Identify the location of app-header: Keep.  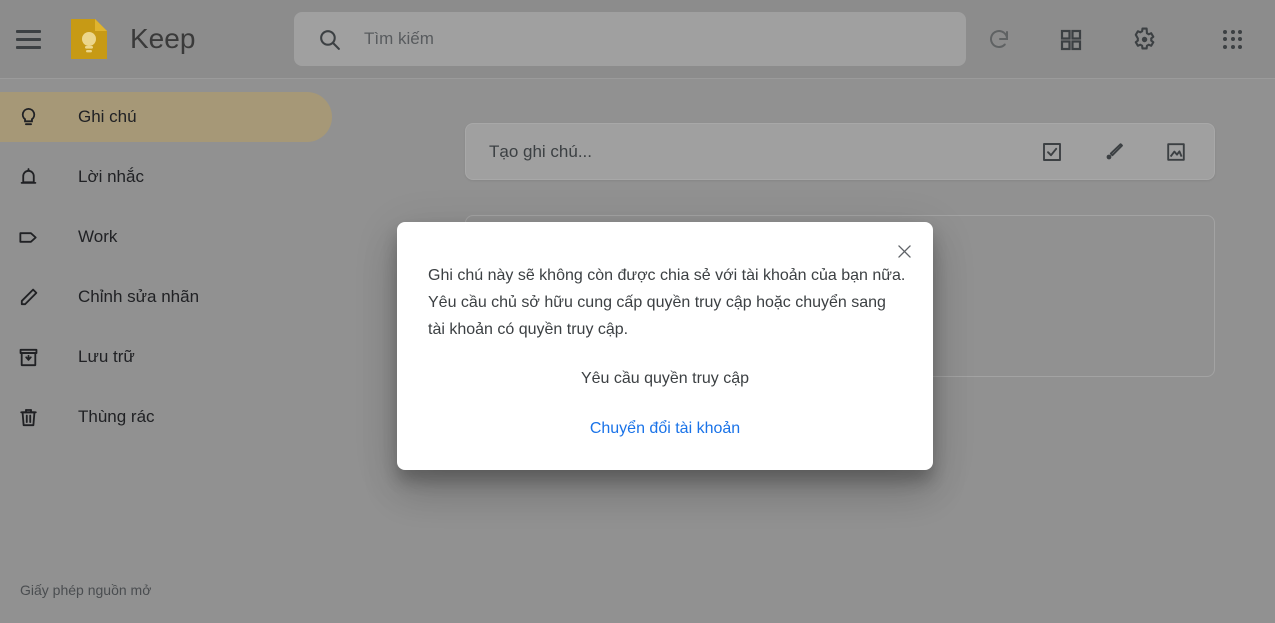
(637, 39).